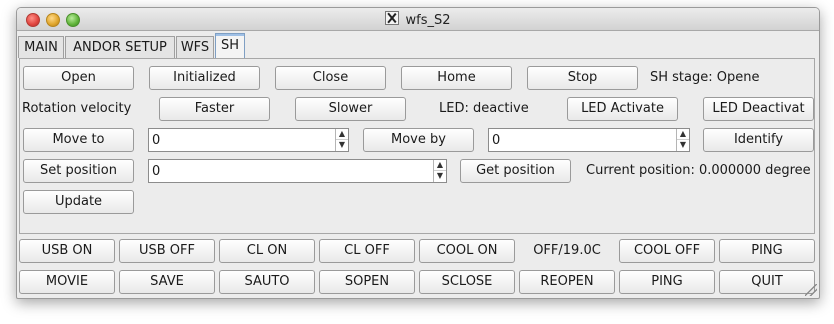  Describe the element at coordinates (267, 251) in the screenshot. I see `cl-on-button: CL ON` at that location.